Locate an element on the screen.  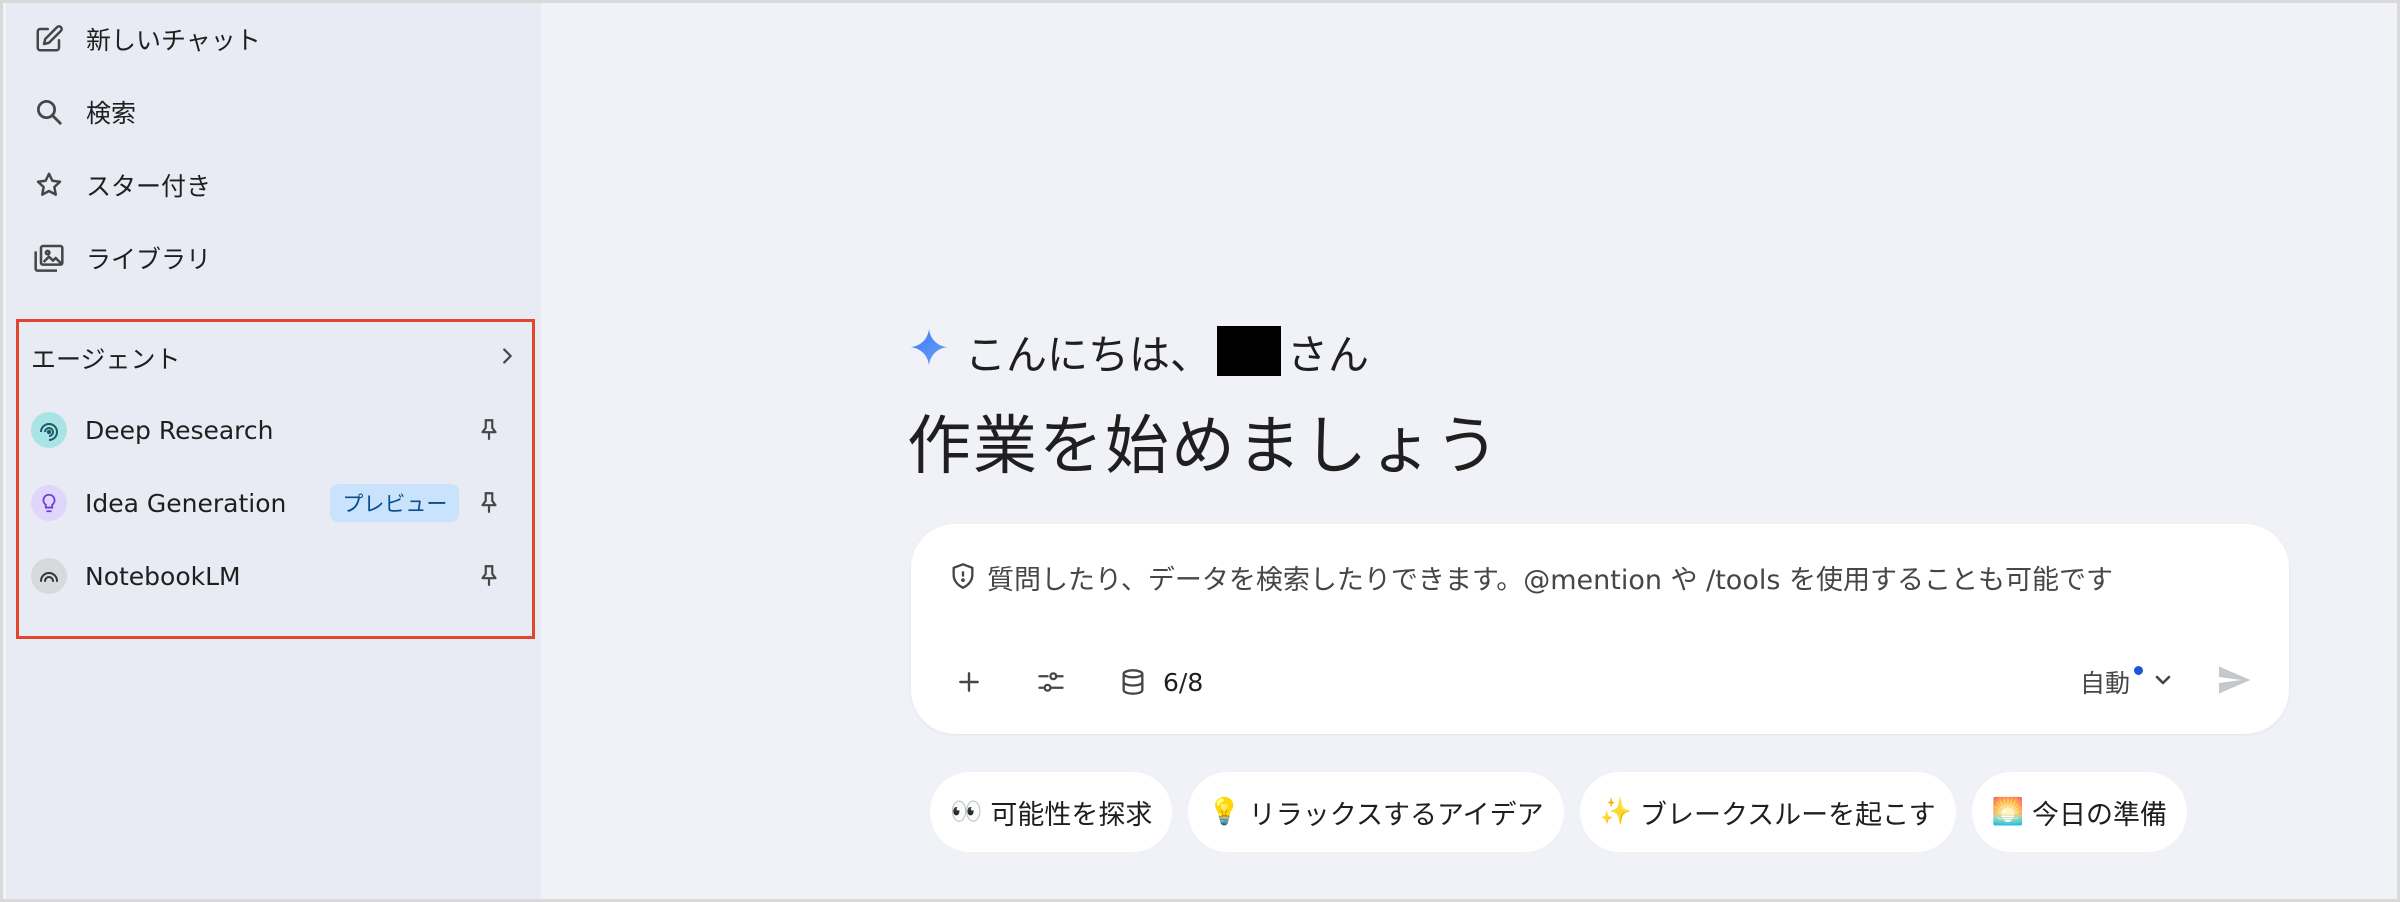
nav-new-chat: 新しいチャット is located at coordinates (146, 39).